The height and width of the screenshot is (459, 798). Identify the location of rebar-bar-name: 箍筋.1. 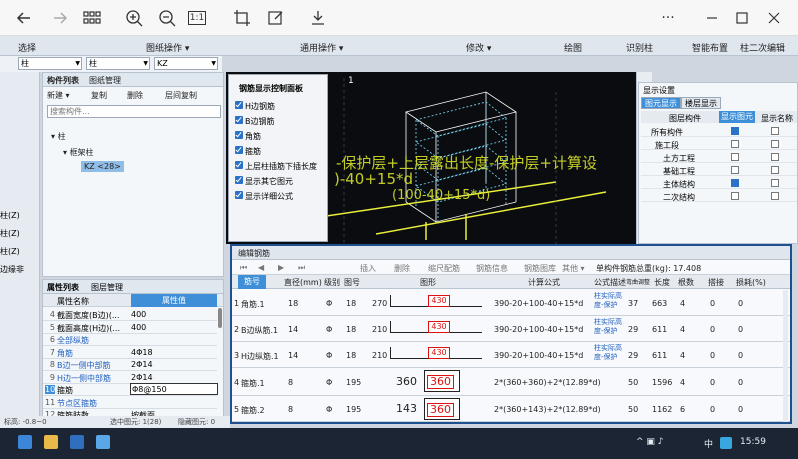
(253, 383).